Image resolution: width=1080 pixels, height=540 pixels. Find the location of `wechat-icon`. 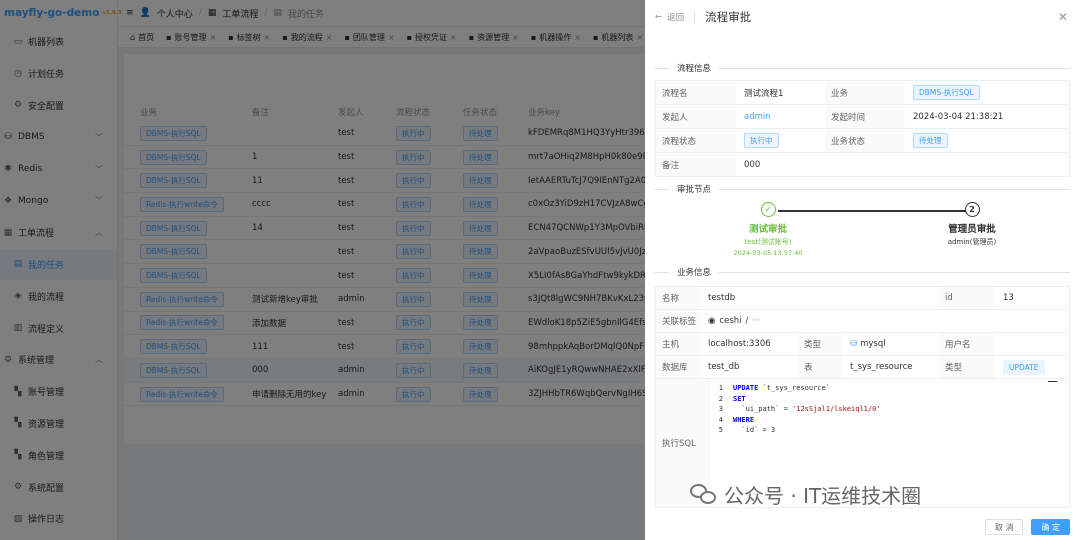

wechat-icon is located at coordinates (704, 494).